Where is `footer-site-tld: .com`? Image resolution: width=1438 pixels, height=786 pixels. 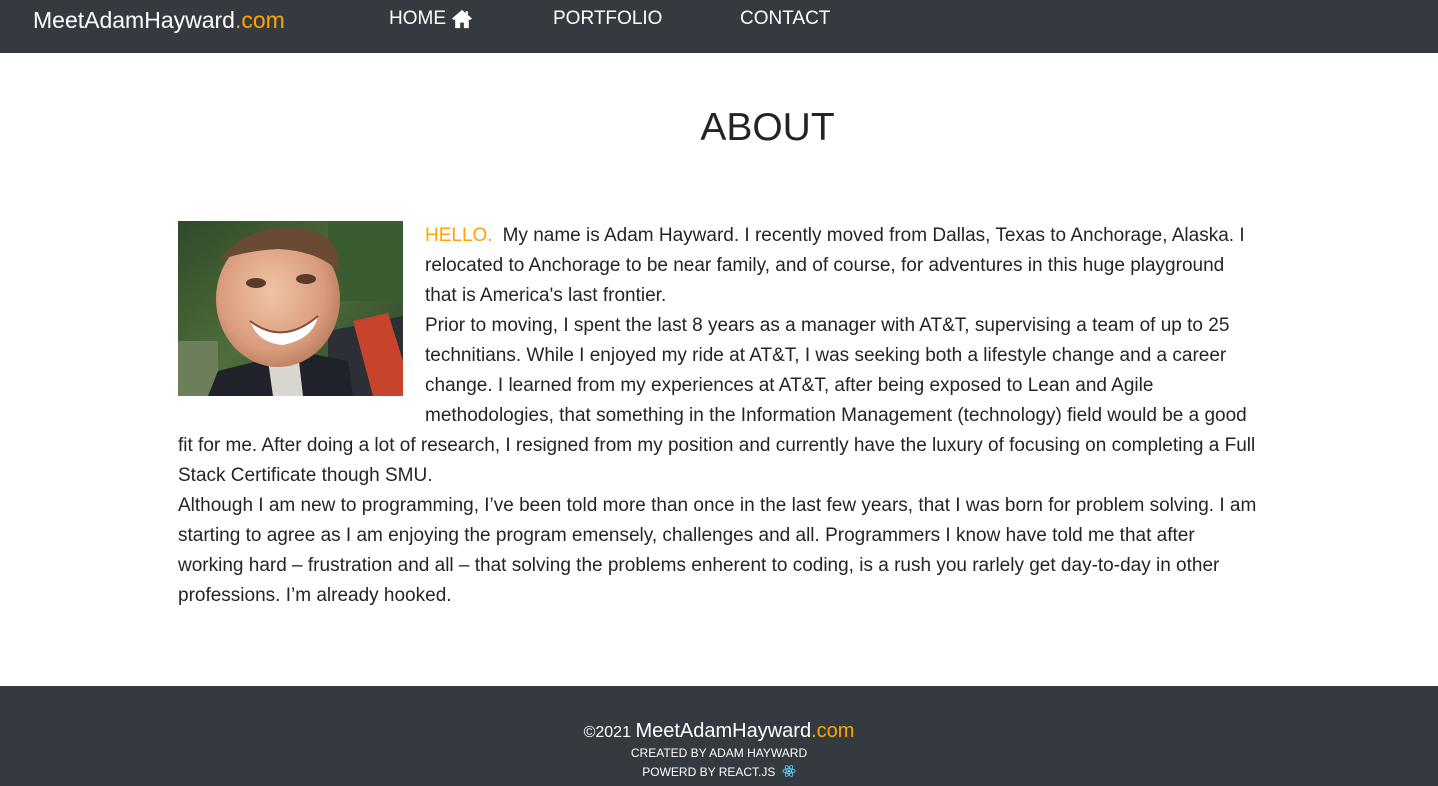 footer-site-tld: .com is located at coordinates (833, 731).